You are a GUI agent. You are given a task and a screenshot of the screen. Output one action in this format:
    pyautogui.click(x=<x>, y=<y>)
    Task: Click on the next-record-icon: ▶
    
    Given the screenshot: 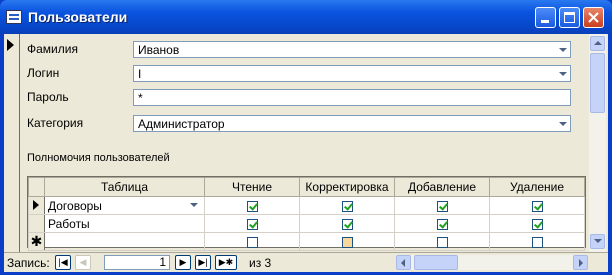 What is the action you would take?
    pyautogui.click(x=183, y=262)
    